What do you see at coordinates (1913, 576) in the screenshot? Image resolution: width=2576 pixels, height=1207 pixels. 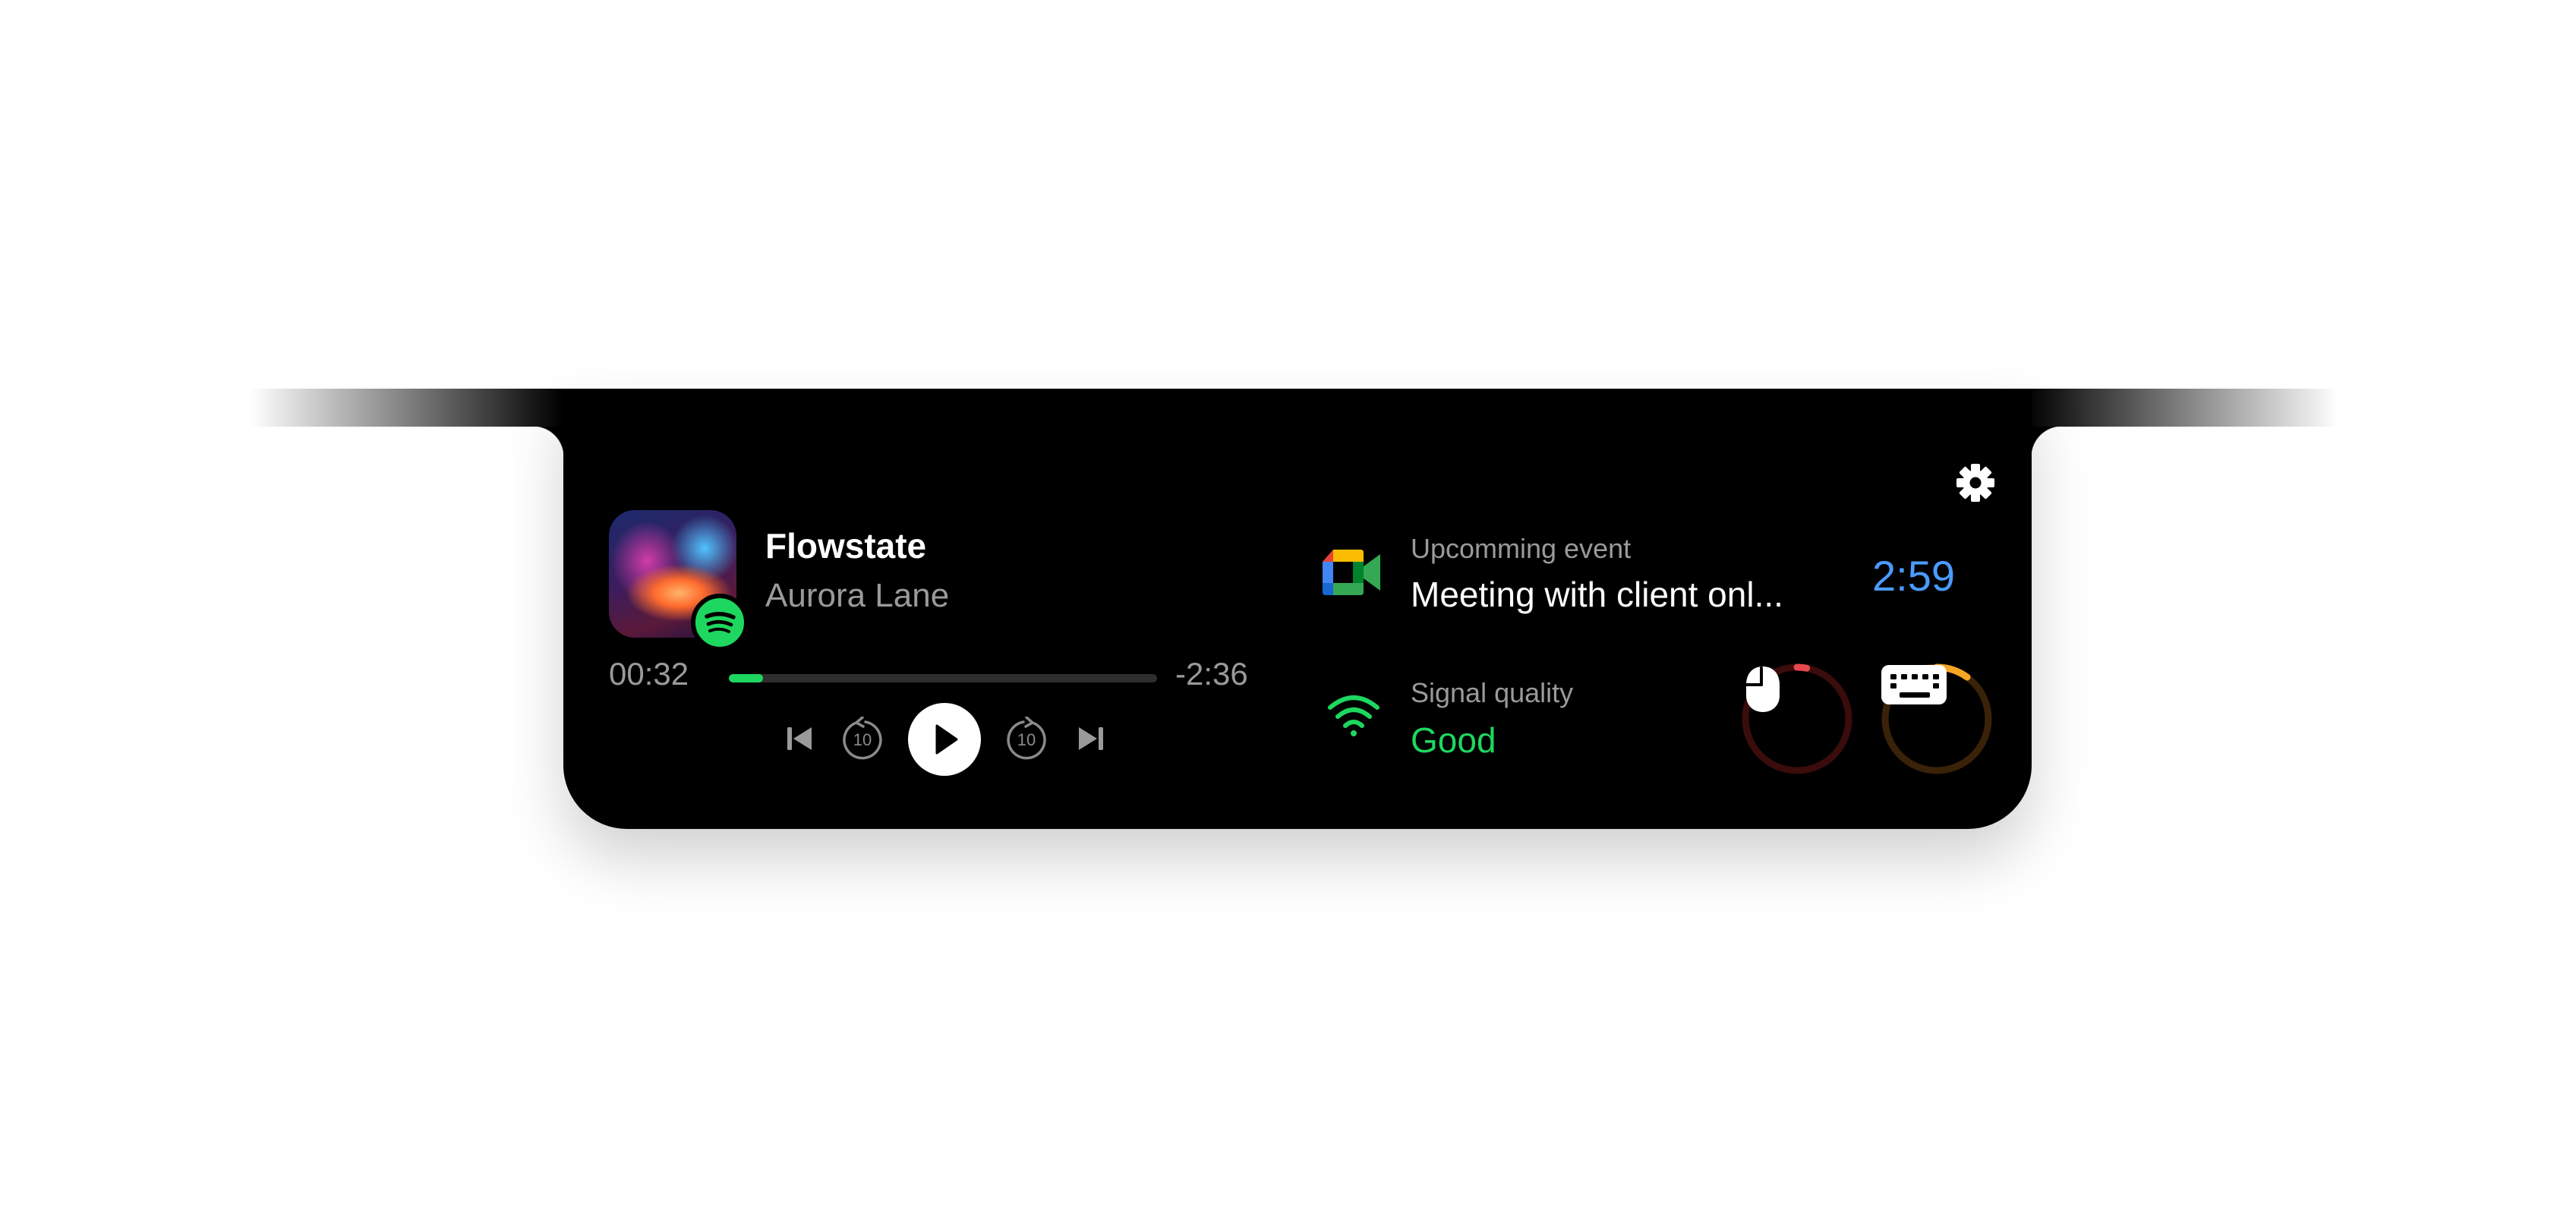 I see `event-countdown: 2:59` at bounding box center [1913, 576].